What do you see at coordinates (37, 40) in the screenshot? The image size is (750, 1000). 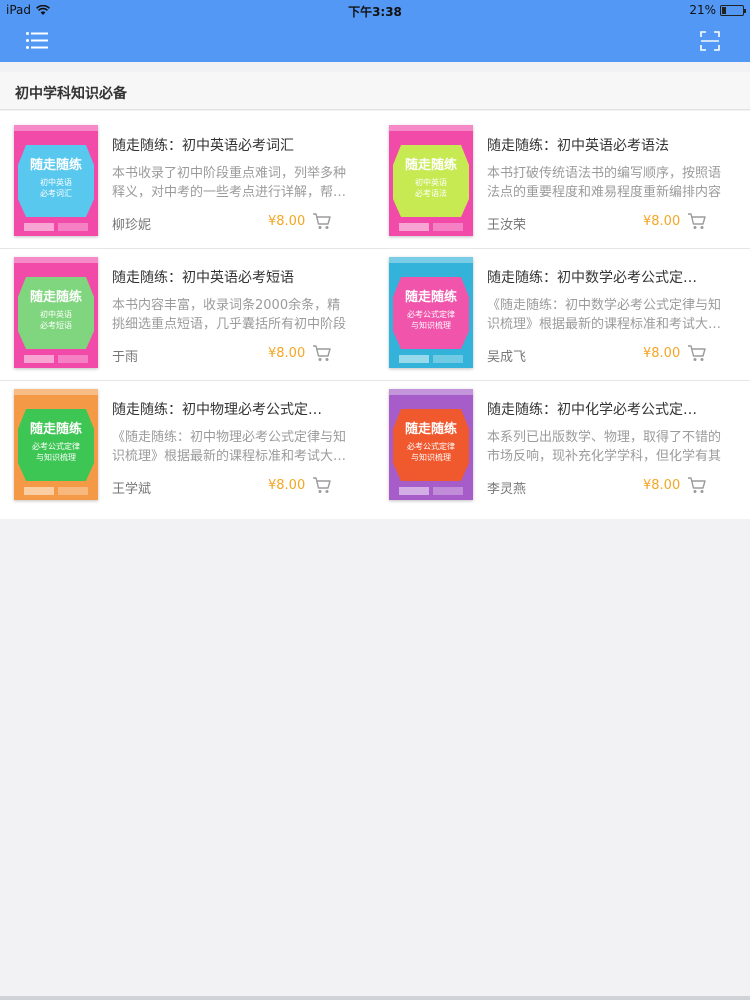 I see `menu-icon` at bounding box center [37, 40].